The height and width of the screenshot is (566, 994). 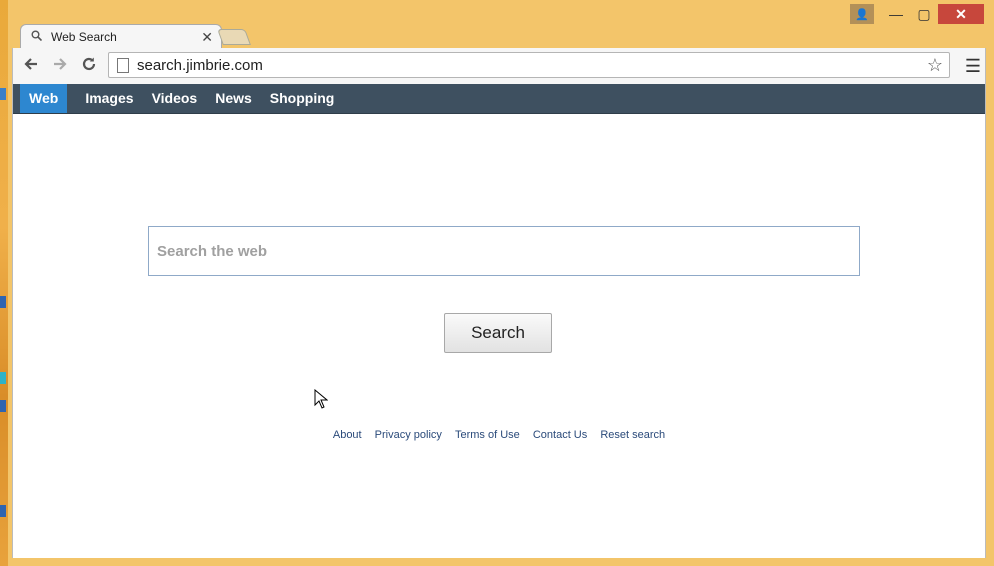 I want to click on profile-button: 👤, so click(x=862, y=14).